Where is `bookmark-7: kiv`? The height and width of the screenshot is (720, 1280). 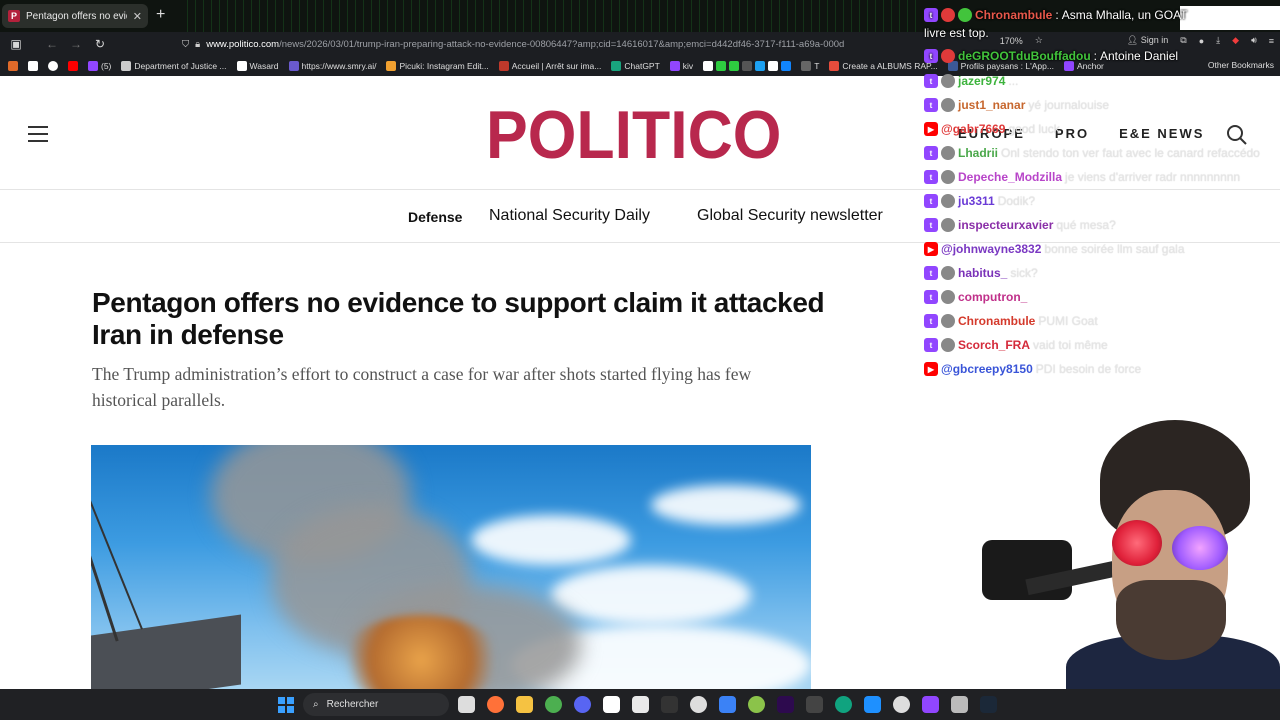
bookmark-7: kiv is located at coordinates (681, 66).